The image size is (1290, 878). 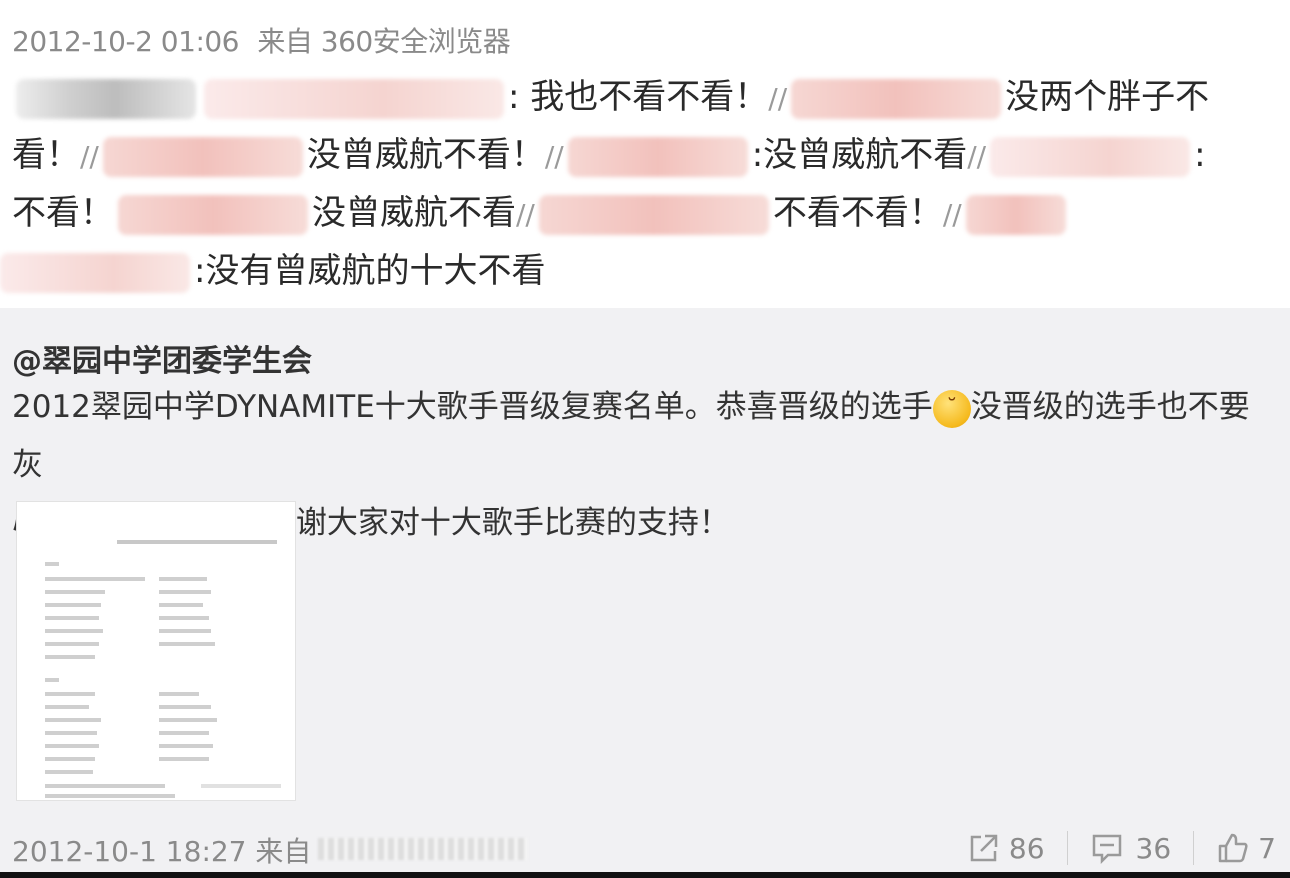 I want to click on comment-text: : 我也不看不看！, so click(x=638, y=97).